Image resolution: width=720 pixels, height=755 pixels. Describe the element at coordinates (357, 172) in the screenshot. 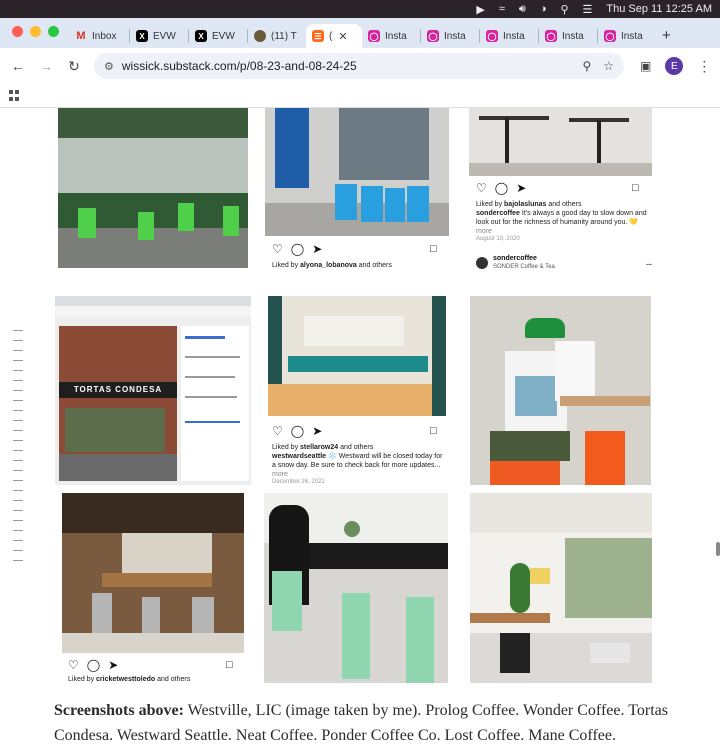

I see `photo-prolog` at that location.